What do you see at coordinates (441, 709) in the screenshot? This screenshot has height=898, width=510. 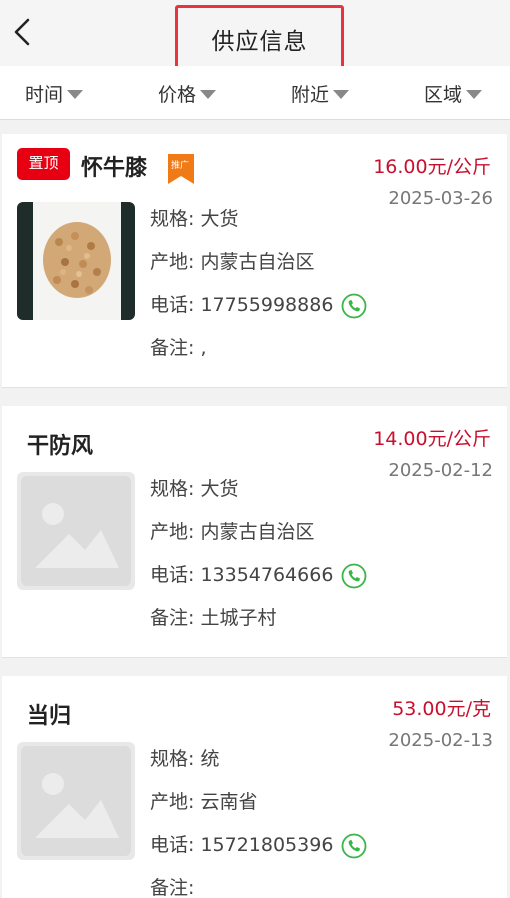 I see `listing-price: 53.00元/克` at bounding box center [441, 709].